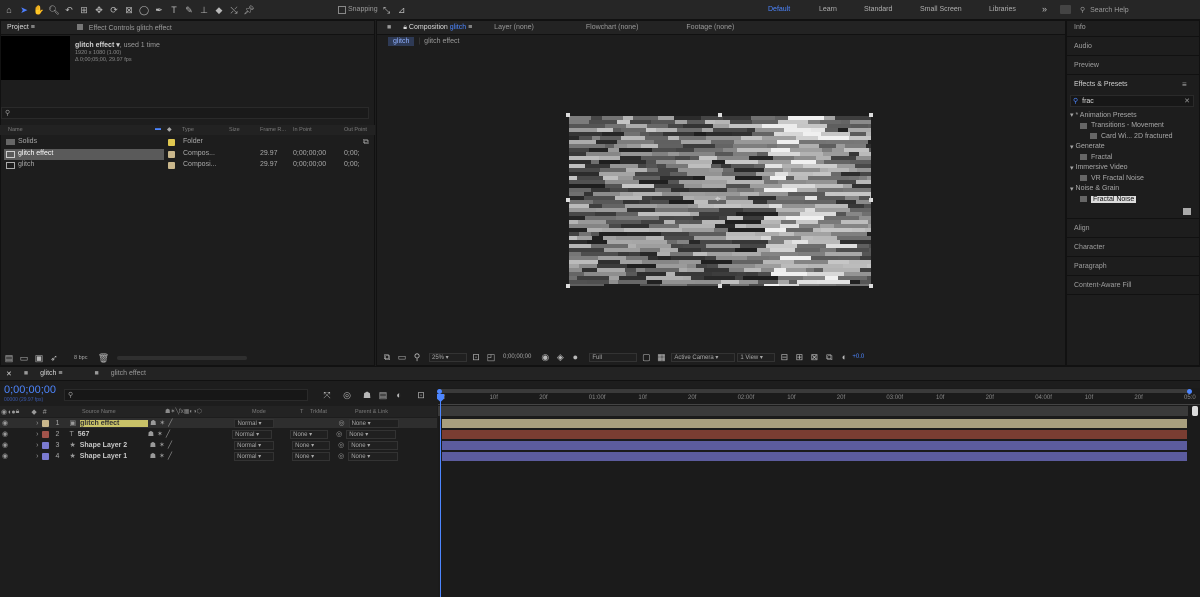  Describe the element at coordinates (39, 358) in the screenshot. I see `new-composition-icon: ▣` at that location.